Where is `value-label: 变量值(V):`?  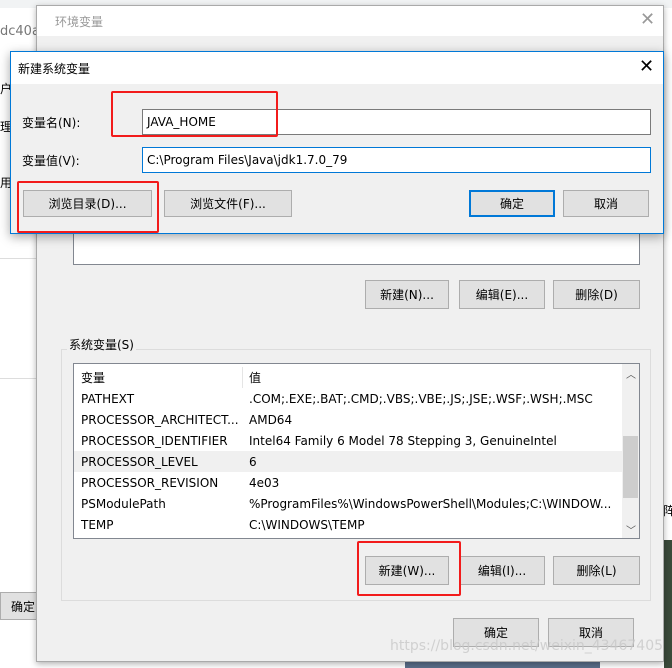
value-label: 变量值(V): is located at coordinates (51, 161).